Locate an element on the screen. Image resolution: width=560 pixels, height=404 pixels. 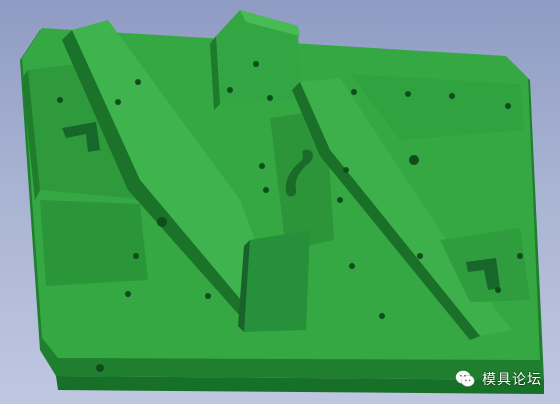
watermark: 模具论坛 is located at coordinates (498, 379).